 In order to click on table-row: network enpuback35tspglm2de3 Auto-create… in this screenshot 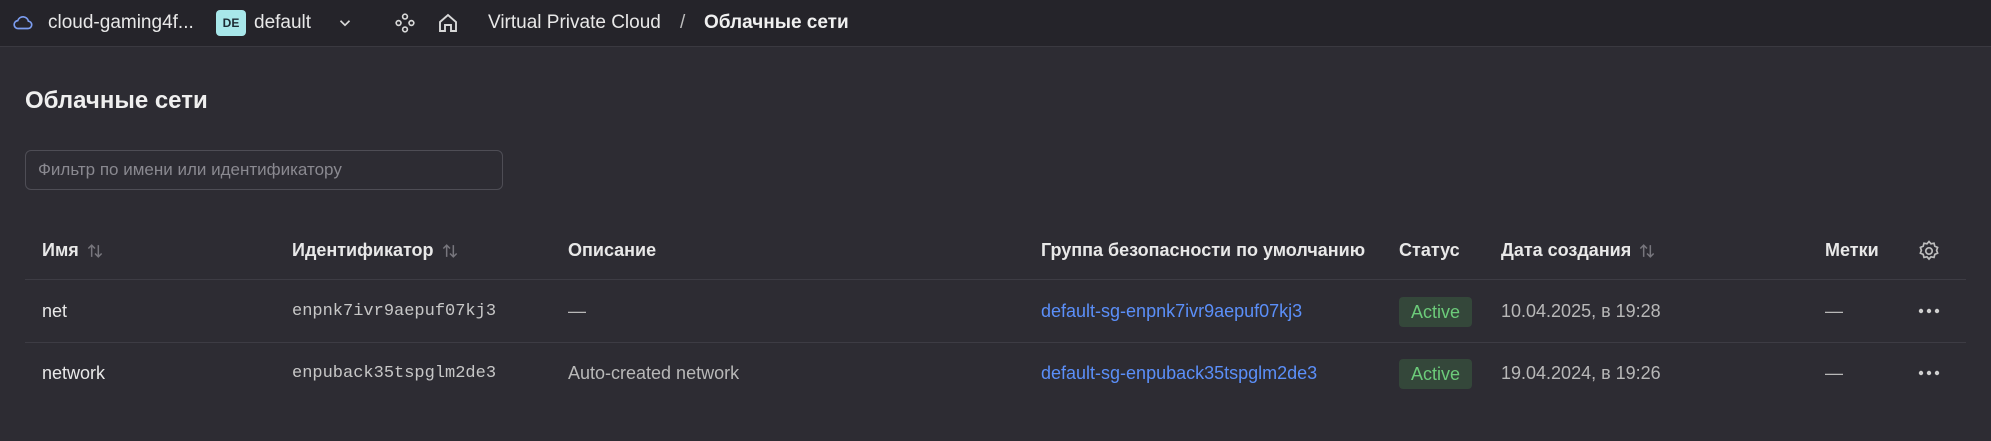, I will do `click(995, 373)`.